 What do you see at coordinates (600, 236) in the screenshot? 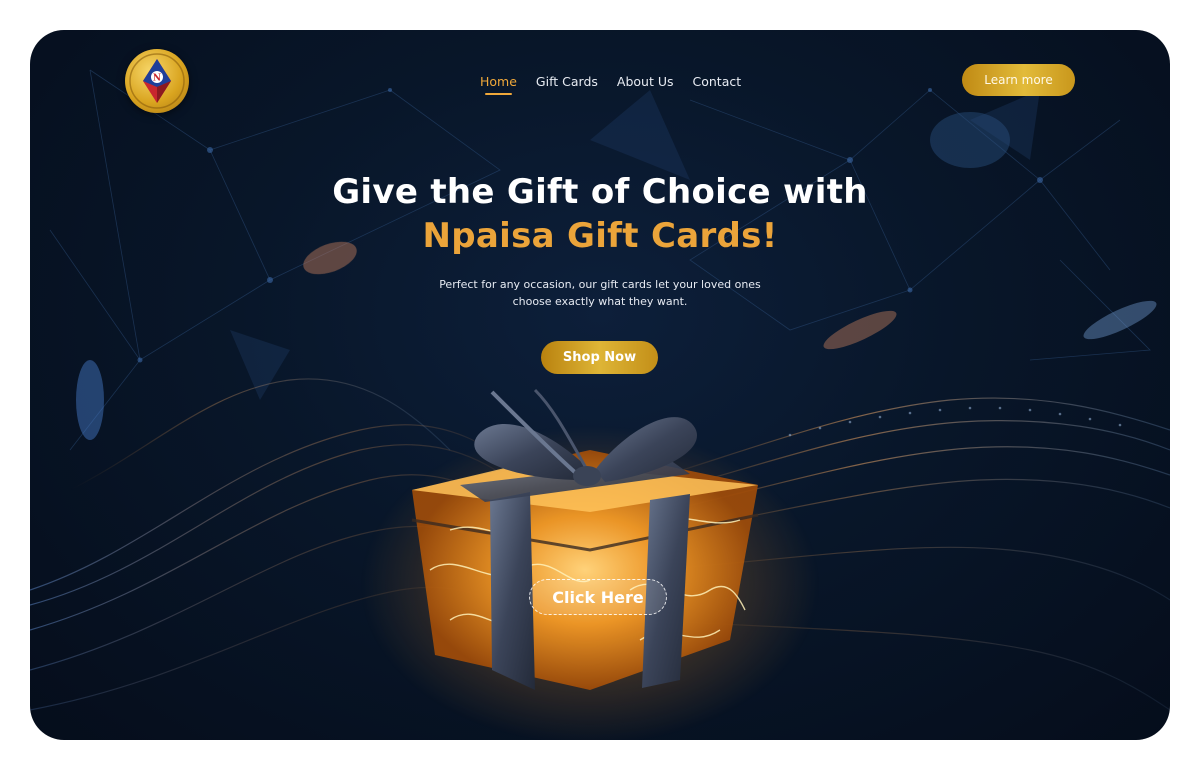
I see `hero-title-line2: Npaisa Gift Cards!` at bounding box center [600, 236].